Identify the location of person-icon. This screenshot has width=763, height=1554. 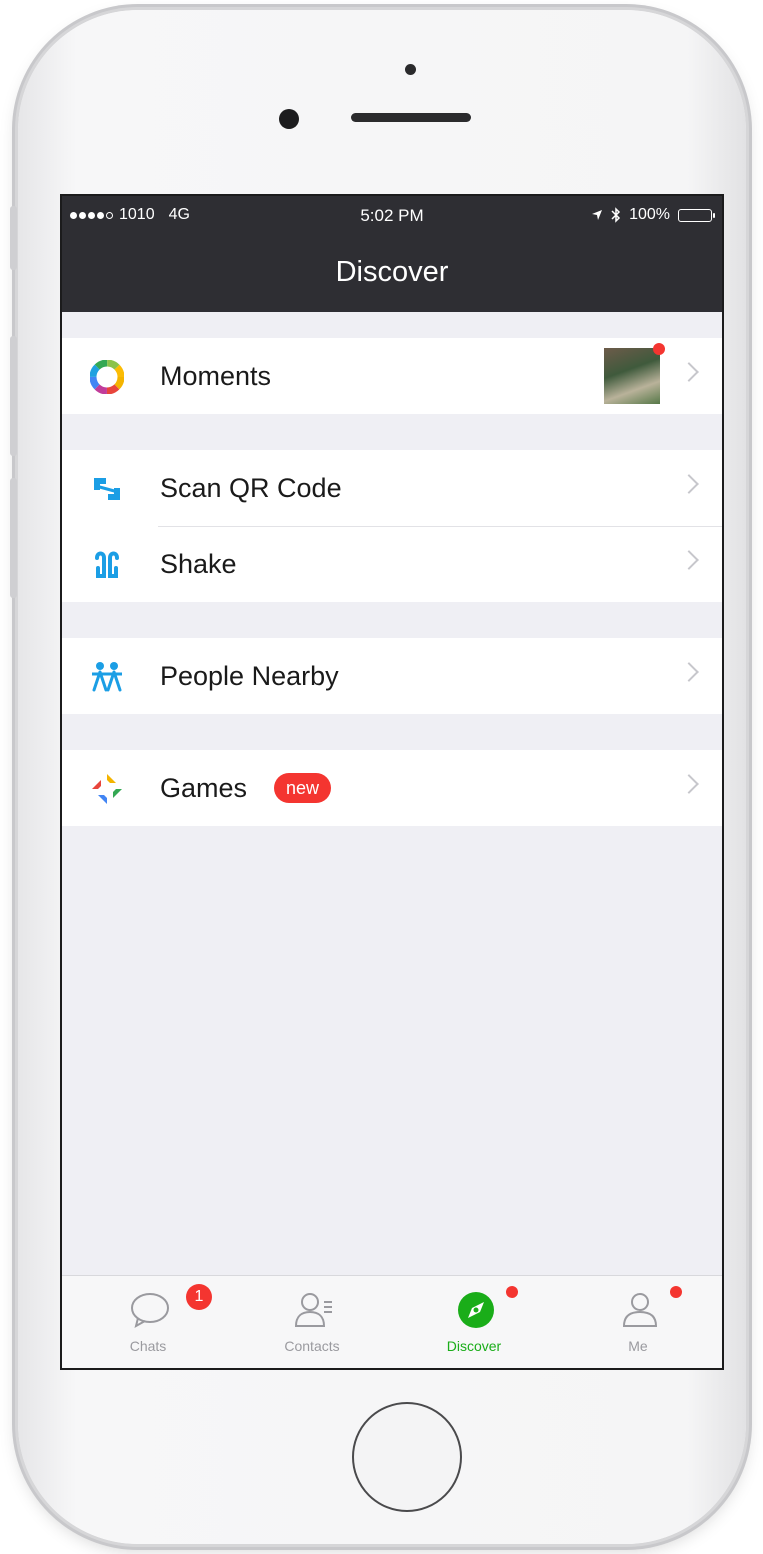
(640, 1310).